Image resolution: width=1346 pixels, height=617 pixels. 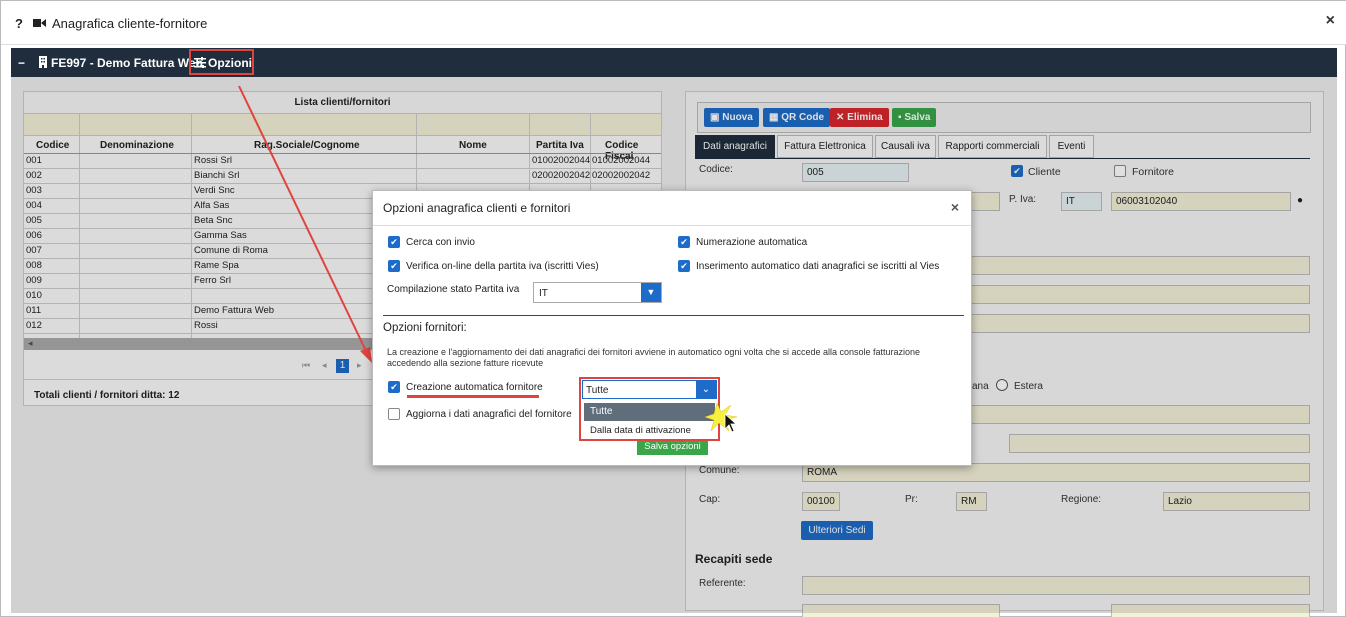 What do you see at coordinates (394, 414) in the screenshot?
I see `aggiorna-checkbox` at bounding box center [394, 414].